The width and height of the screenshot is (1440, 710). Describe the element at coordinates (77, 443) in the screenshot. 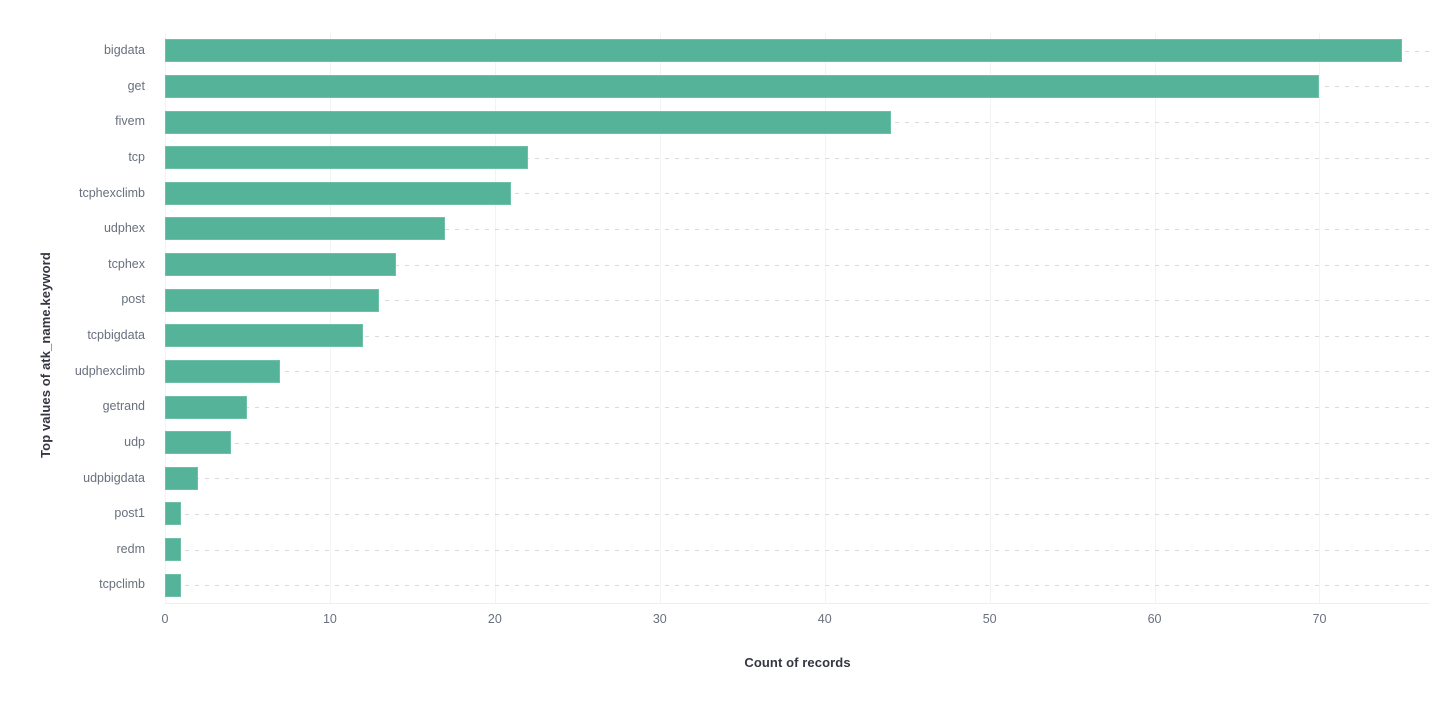

I see `y-tick-label: udp` at that location.